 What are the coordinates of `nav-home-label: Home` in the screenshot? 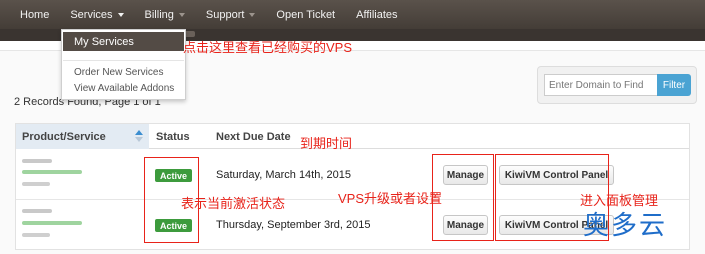 It's located at (35, 14).